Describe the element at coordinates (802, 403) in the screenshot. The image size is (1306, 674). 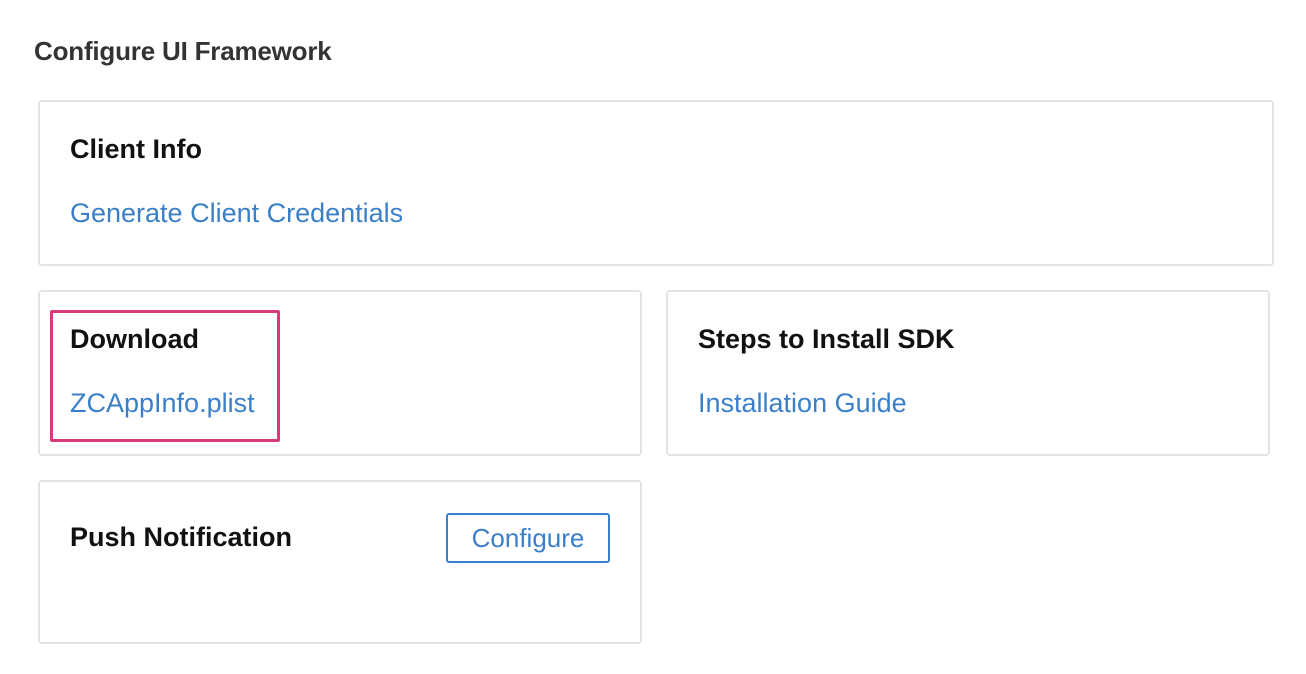
I see `installation-guide-link: Installation Guide` at that location.